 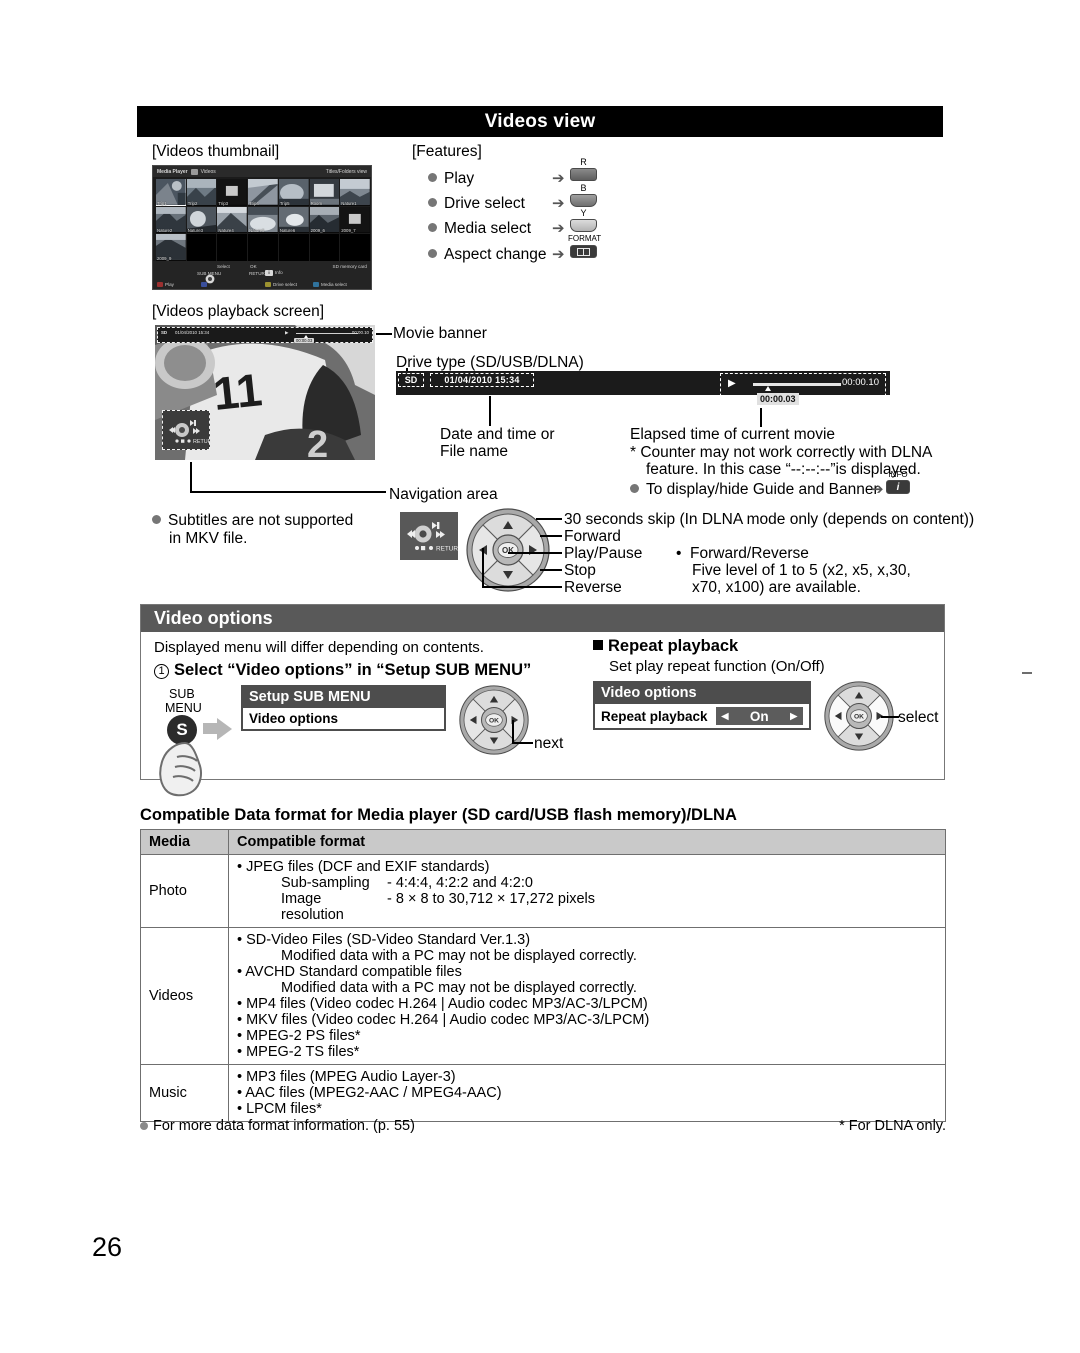 I want to click on aspect-grid-icon, so click(x=583, y=251).